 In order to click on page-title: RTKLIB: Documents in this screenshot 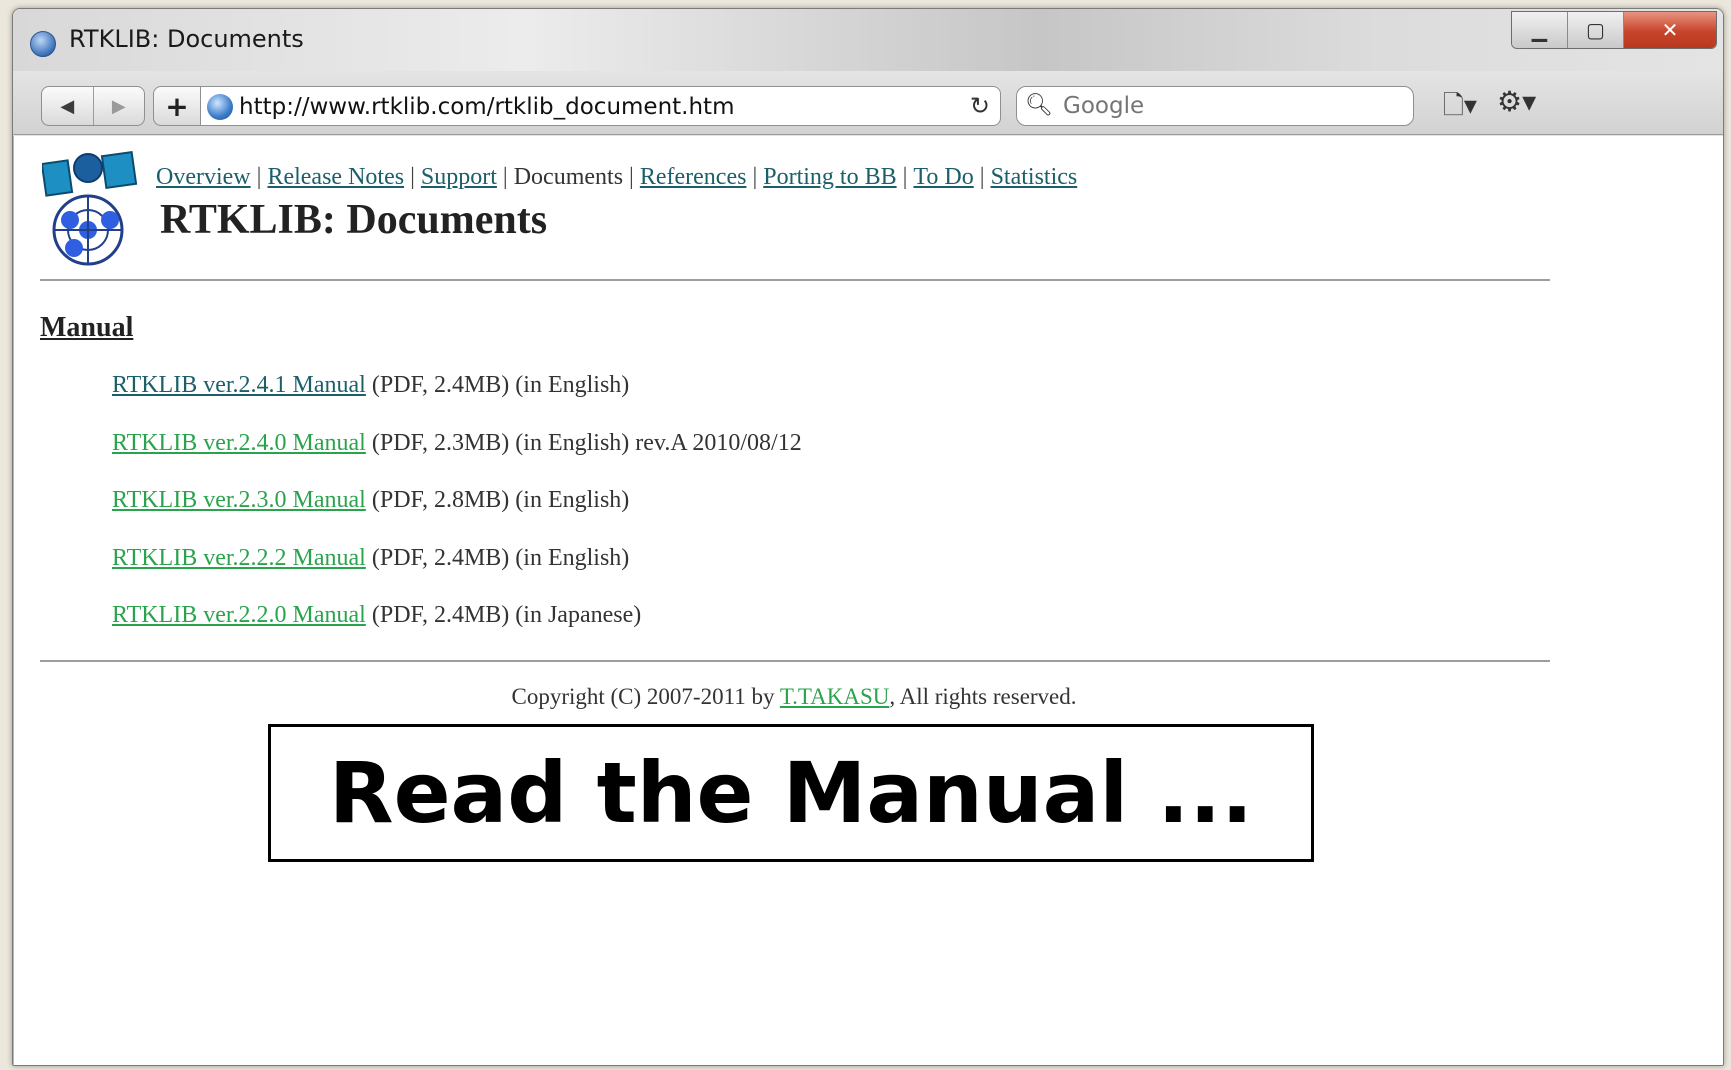, I will do `click(354, 220)`.